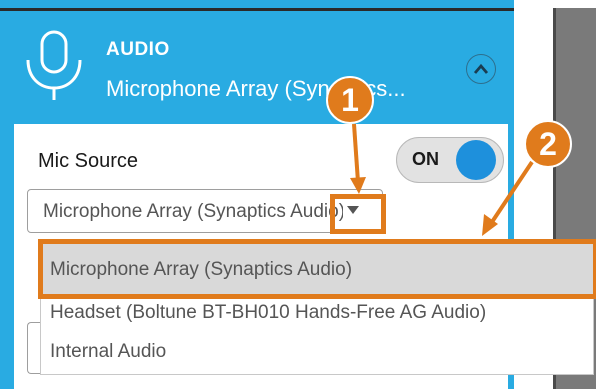 This screenshot has height=389, width=596. What do you see at coordinates (257, 9) in the screenshot?
I see `panel-top-border` at bounding box center [257, 9].